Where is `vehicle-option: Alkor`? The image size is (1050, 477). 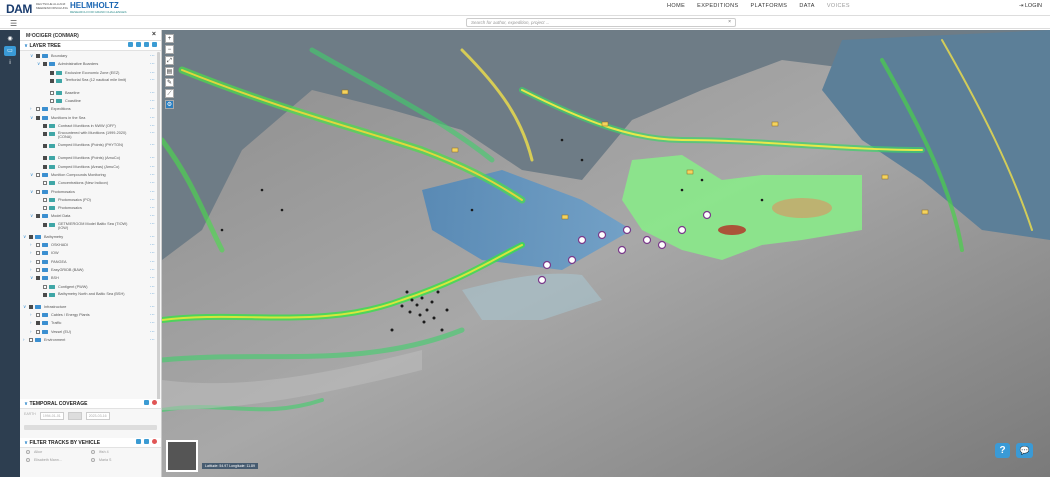
vehicle-option: Alkor is located at coordinates (53, 452).